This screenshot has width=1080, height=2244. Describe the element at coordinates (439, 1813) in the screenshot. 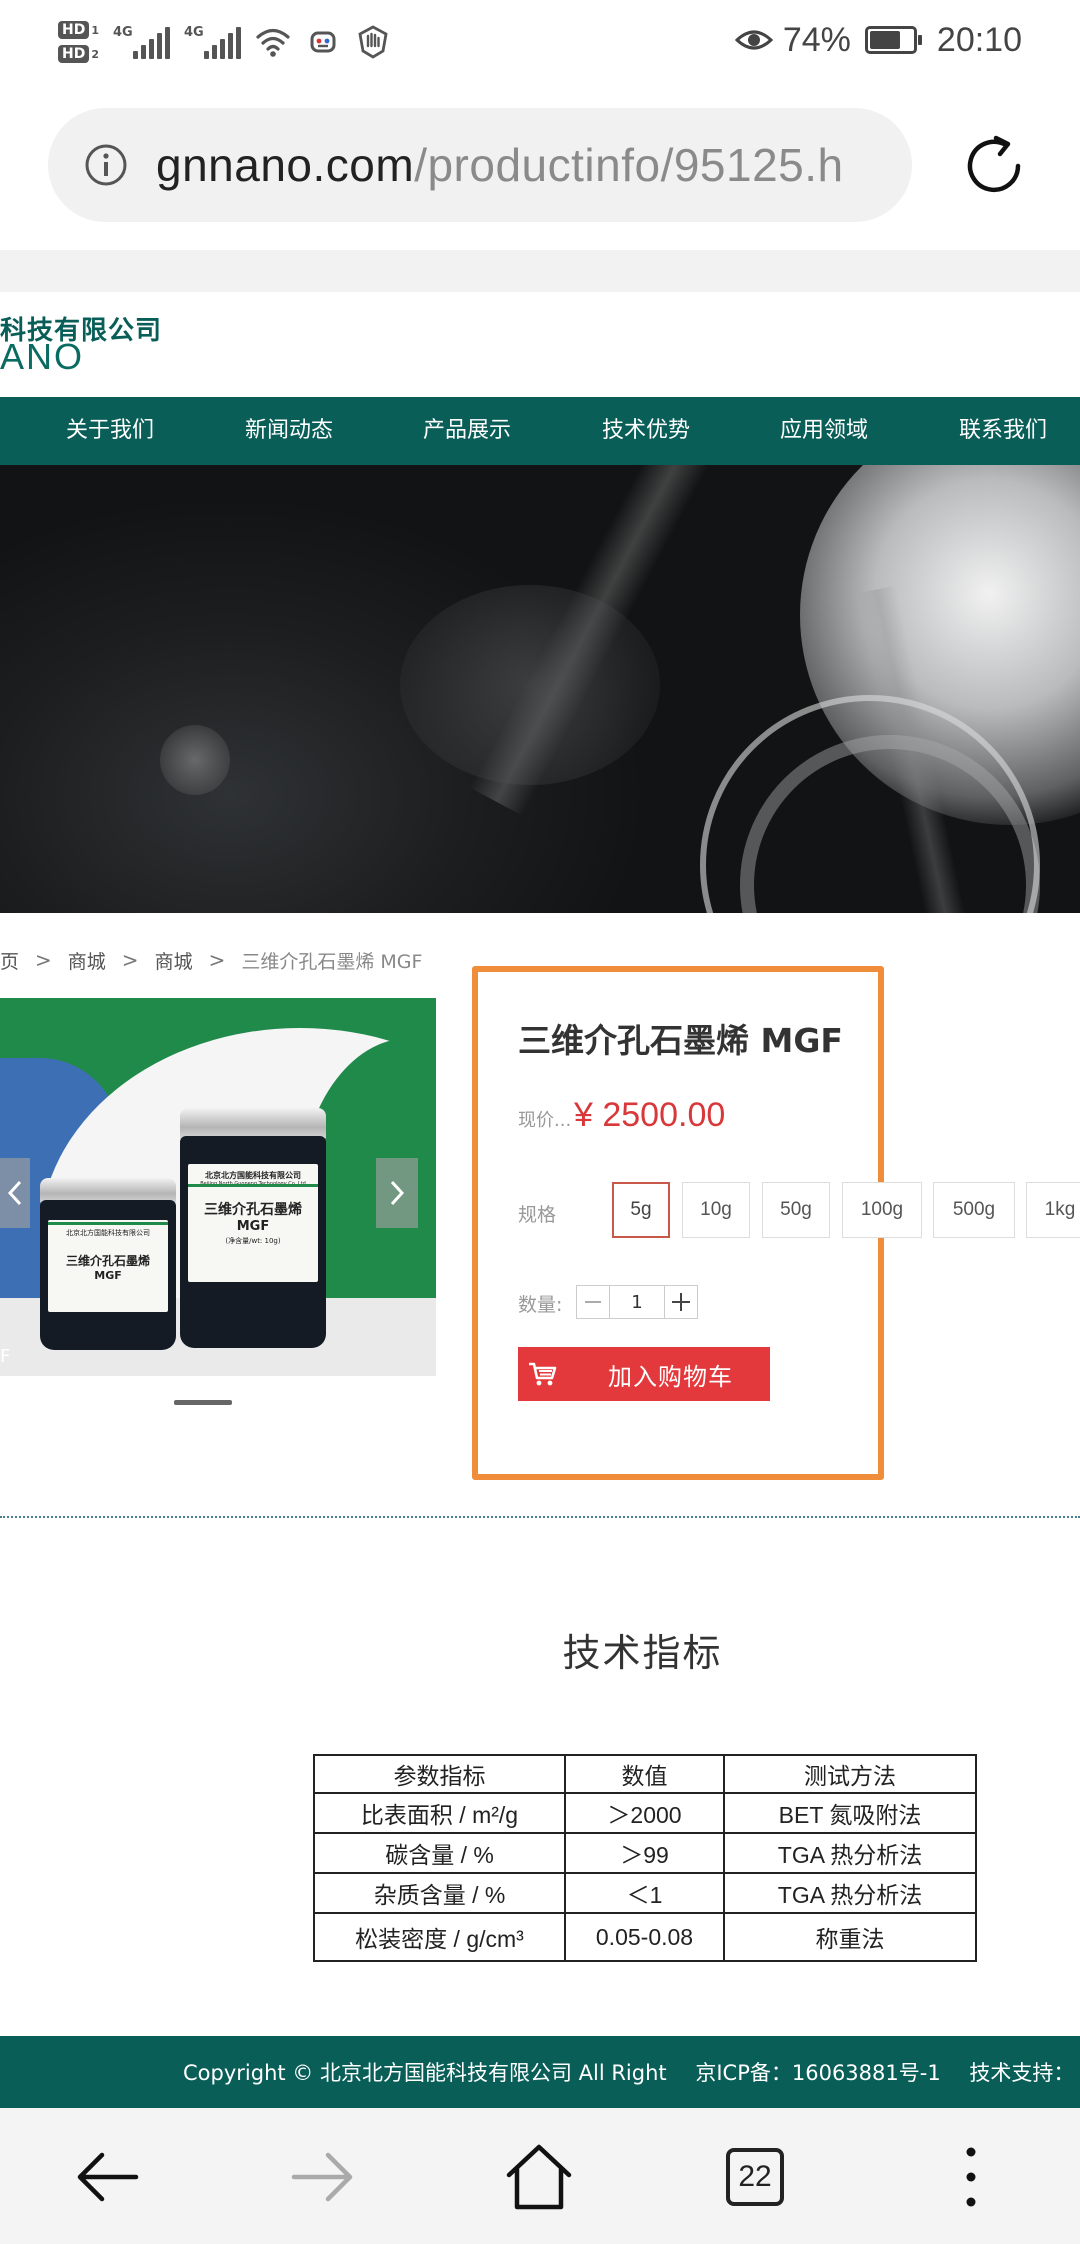

I see `table-cell-param: 比表面积 / m²/g` at that location.